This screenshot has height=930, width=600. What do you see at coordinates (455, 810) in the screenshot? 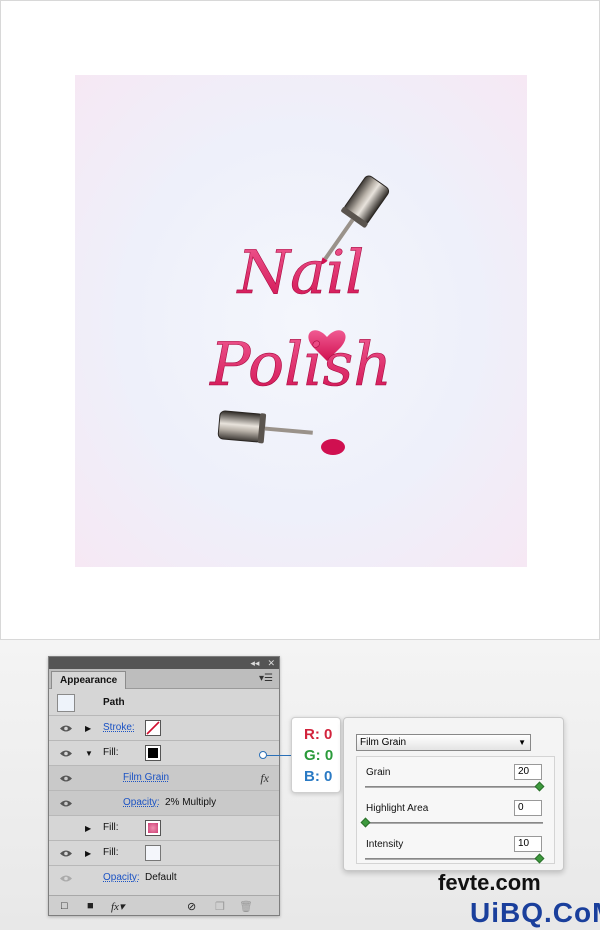
I see `film-grain-options: Grain 20 Highlight Area 0 Intensity 10` at bounding box center [455, 810].